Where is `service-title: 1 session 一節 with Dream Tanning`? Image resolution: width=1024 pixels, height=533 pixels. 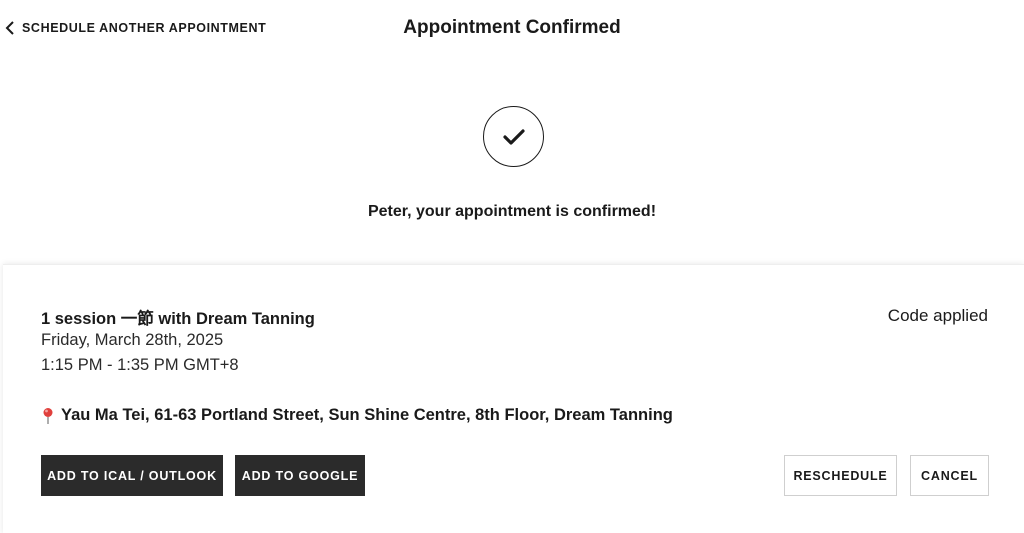
service-title: 1 session 一節 with Dream Tanning is located at coordinates (178, 319).